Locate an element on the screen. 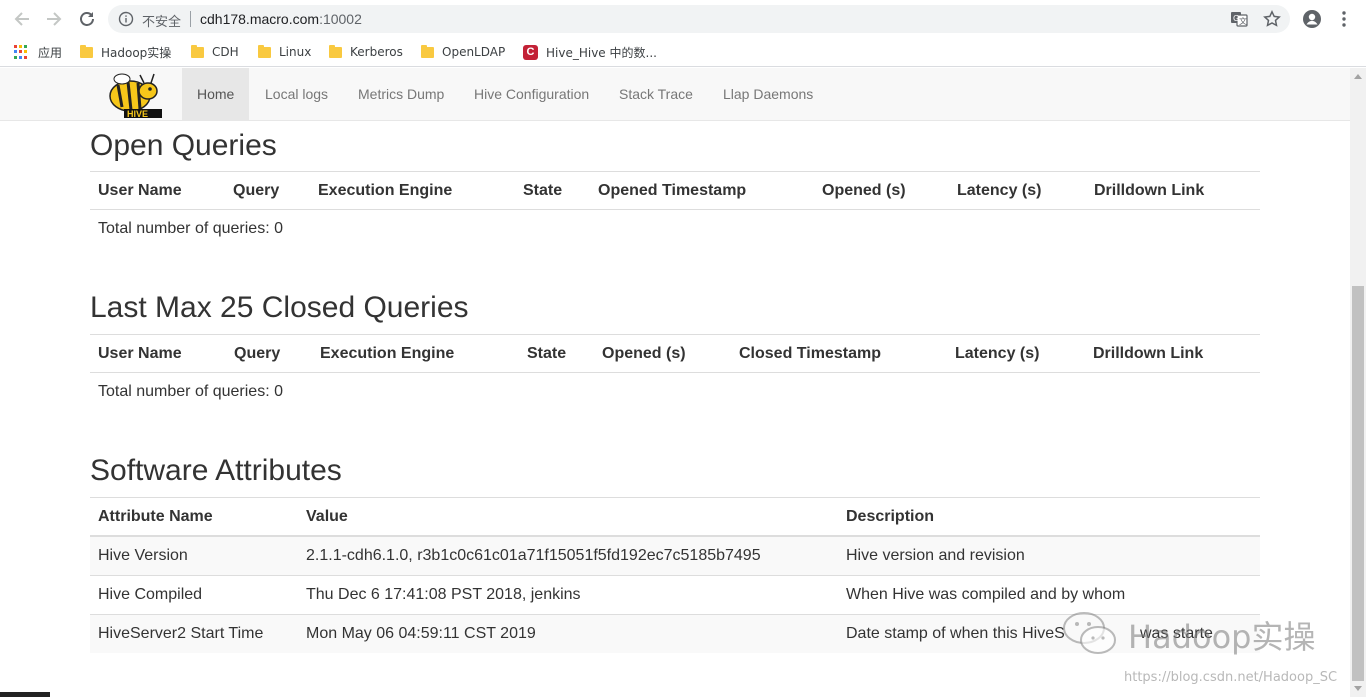 The image size is (1366, 697). bookmark-hadoop: Hadoop实操 is located at coordinates (125, 52).